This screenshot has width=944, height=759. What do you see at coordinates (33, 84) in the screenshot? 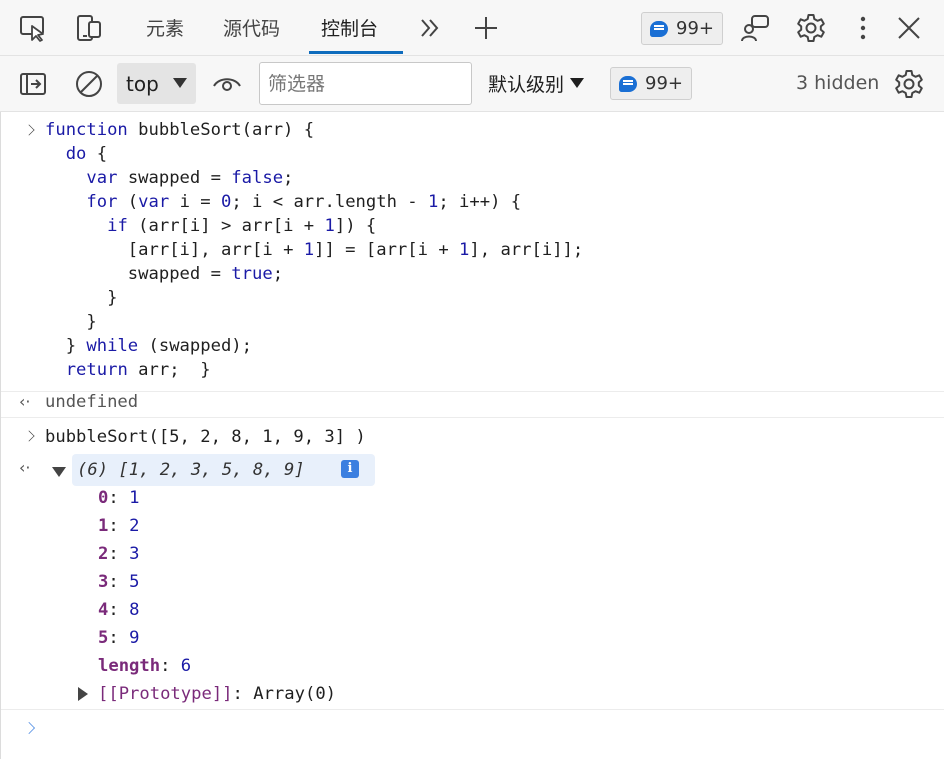
I see `show-sidebar-icon` at bounding box center [33, 84].